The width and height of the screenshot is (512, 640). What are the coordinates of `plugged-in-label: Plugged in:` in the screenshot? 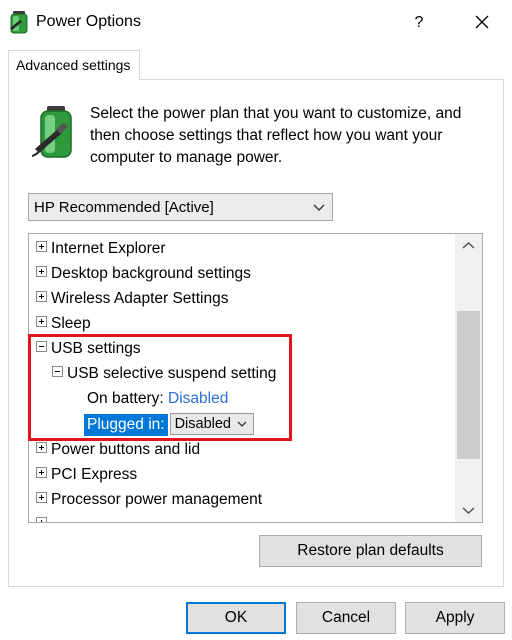 It's located at (126, 425).